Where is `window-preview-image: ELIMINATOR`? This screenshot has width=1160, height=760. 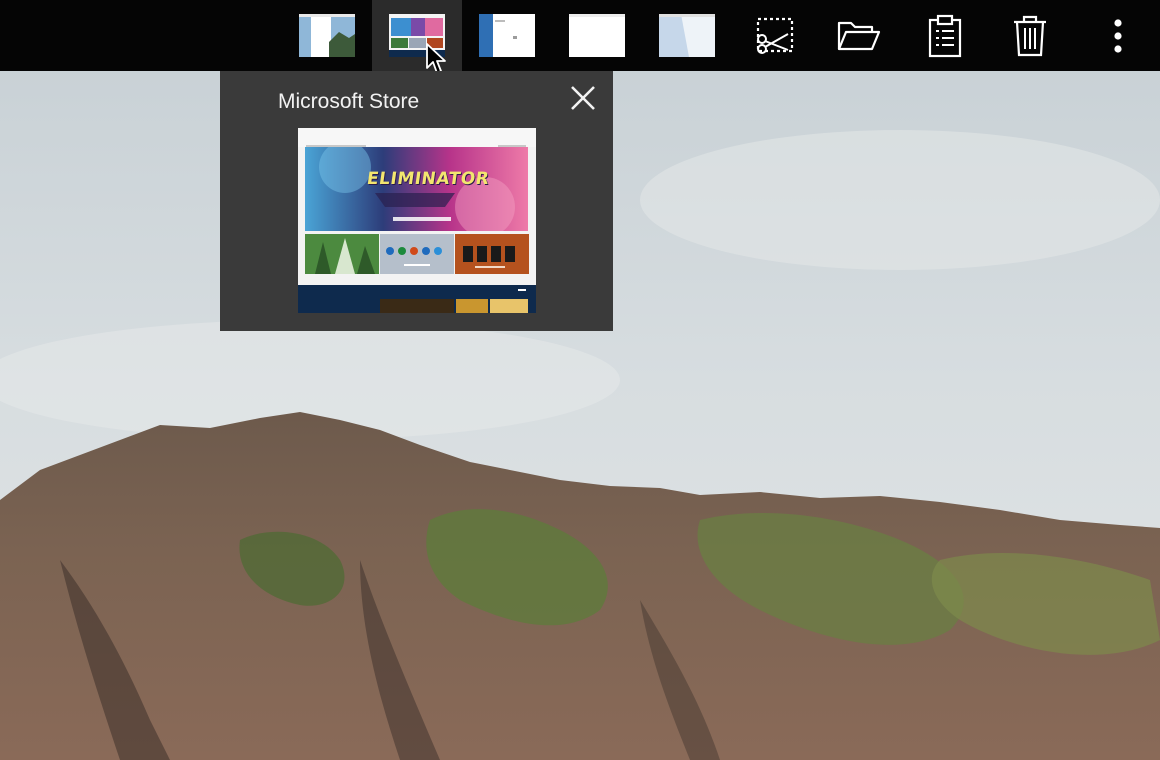 window-preview-image: ELIMINATOR is located at coordinates (417, 220).